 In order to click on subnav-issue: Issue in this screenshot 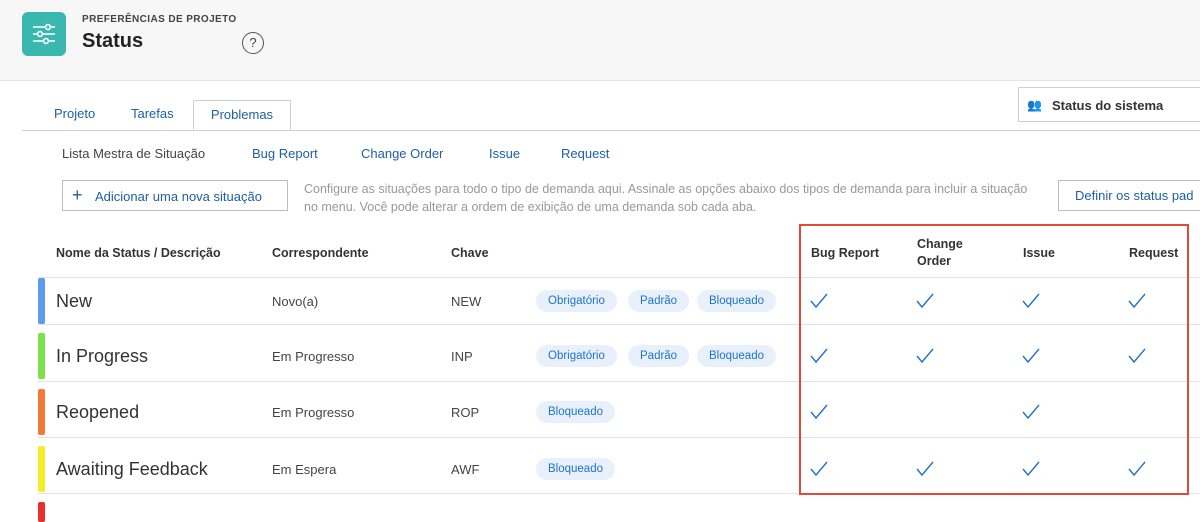, I will do `click(504, 153)`.